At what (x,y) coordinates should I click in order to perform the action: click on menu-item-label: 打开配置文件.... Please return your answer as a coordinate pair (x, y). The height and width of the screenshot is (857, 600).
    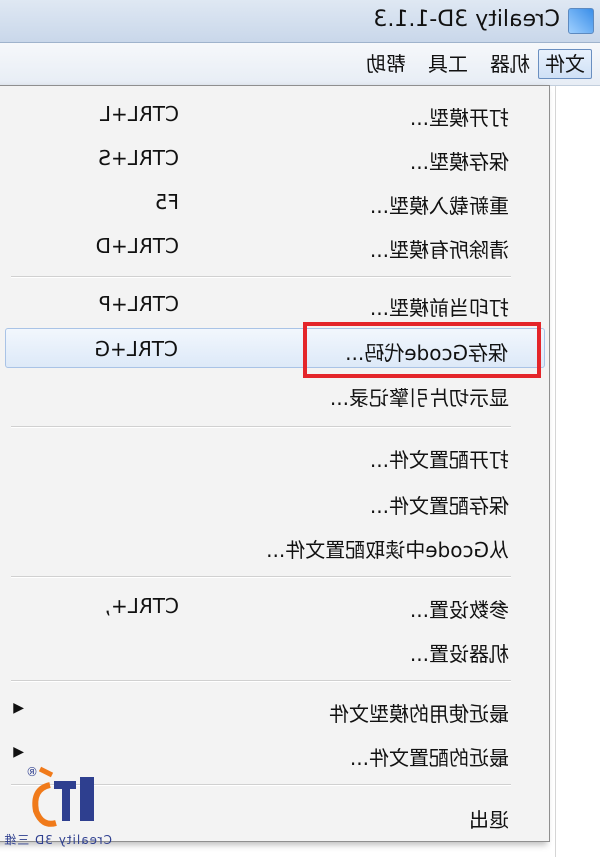
    Looking at the image, I should click on (439, 460).